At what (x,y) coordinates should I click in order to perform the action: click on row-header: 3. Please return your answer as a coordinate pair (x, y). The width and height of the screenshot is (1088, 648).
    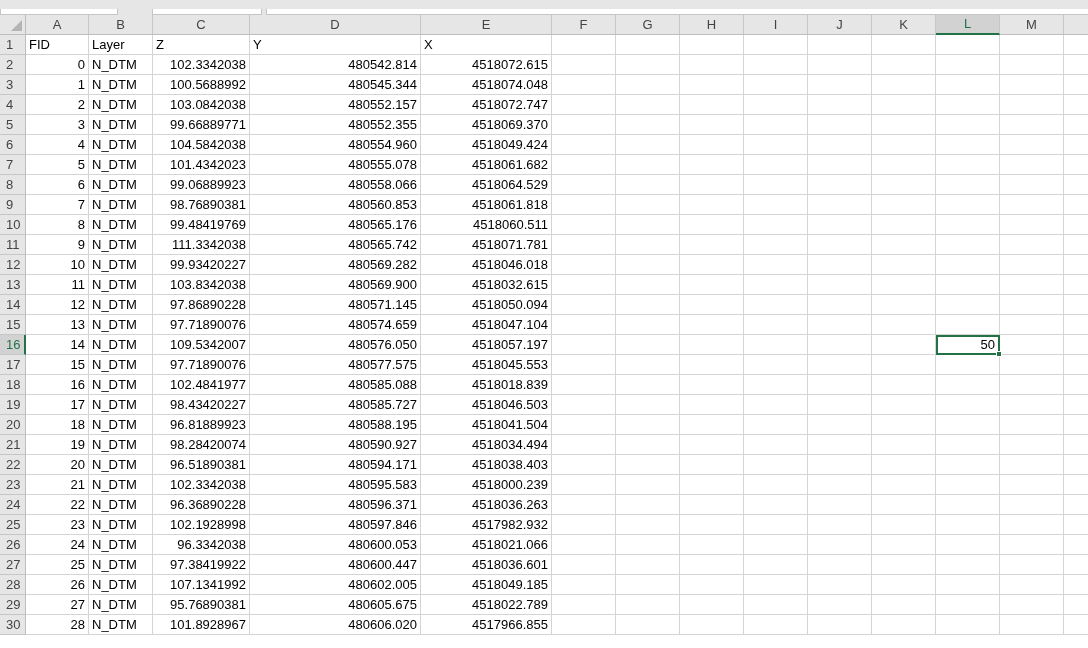
    Looking at the image, I should click on (13, 85).